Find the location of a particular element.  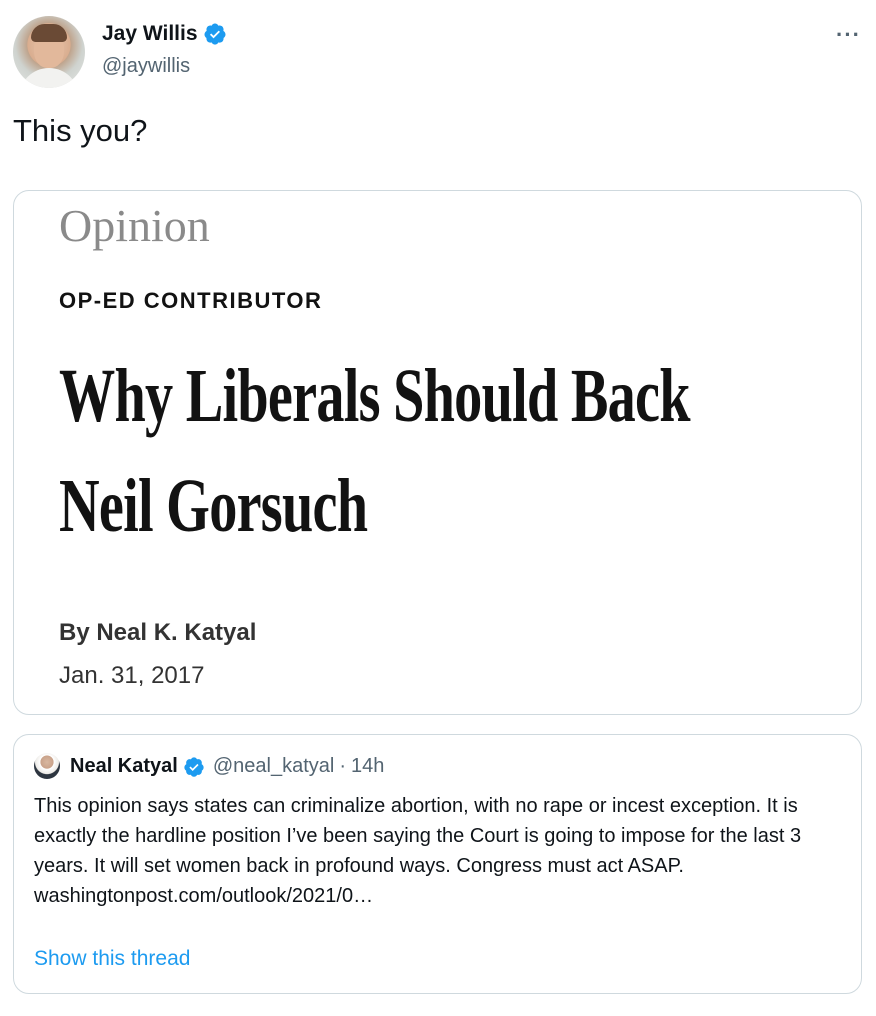

author-handle: @jaywillis is located at coordinates (146, 66).